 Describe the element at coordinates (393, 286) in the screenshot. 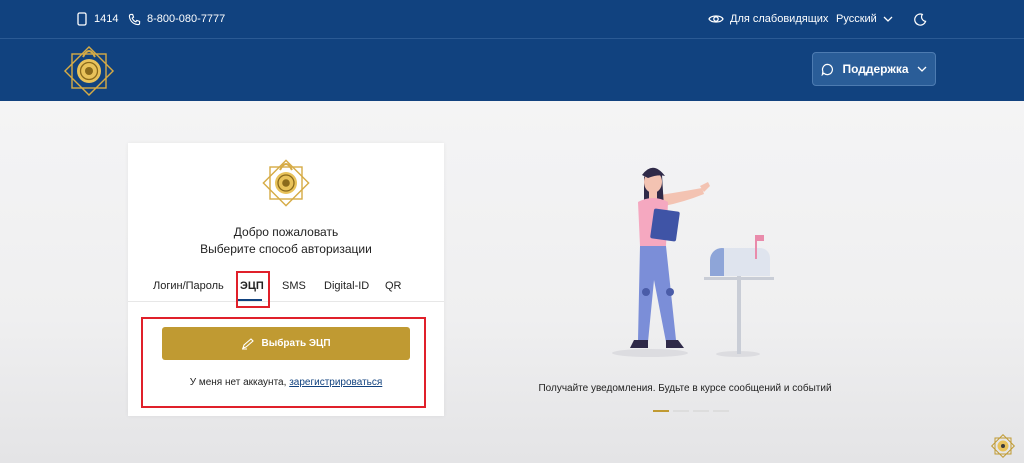

I see `tab-qr: QR` at that location.